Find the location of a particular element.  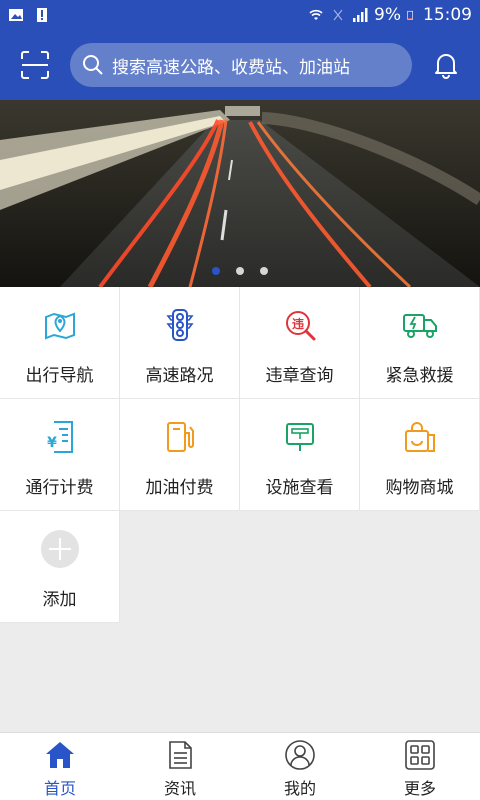

battery-percent: 9% is located at coordinates (387, 15).